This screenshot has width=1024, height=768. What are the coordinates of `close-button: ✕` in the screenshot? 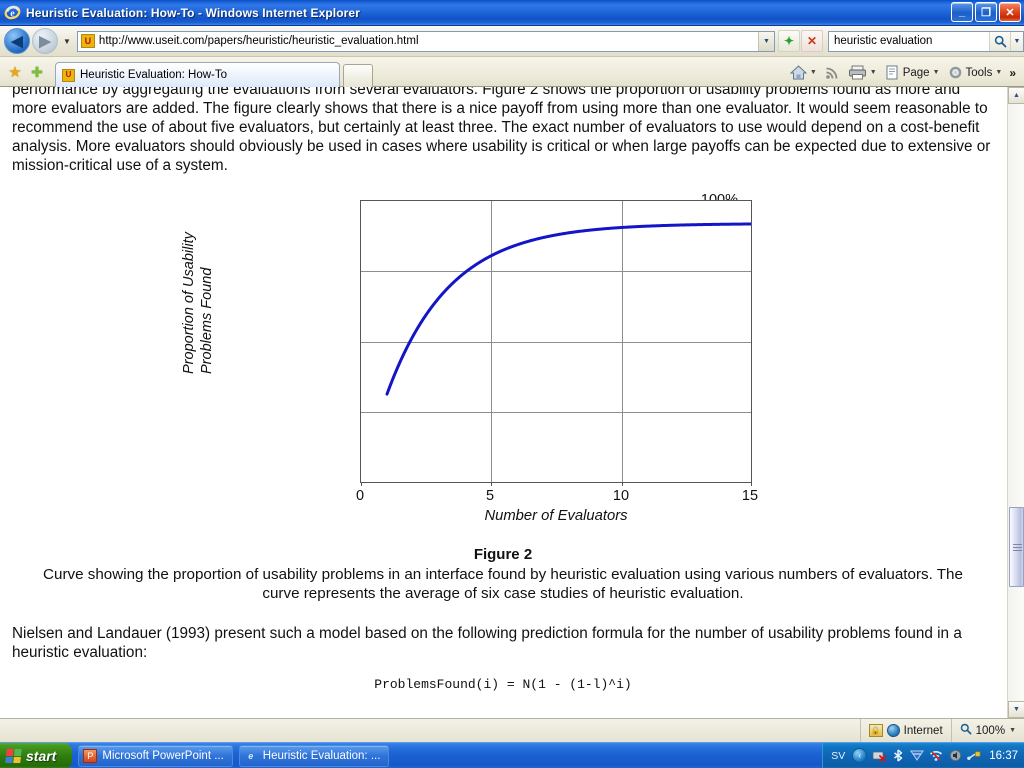 It's located at (1010, 12).